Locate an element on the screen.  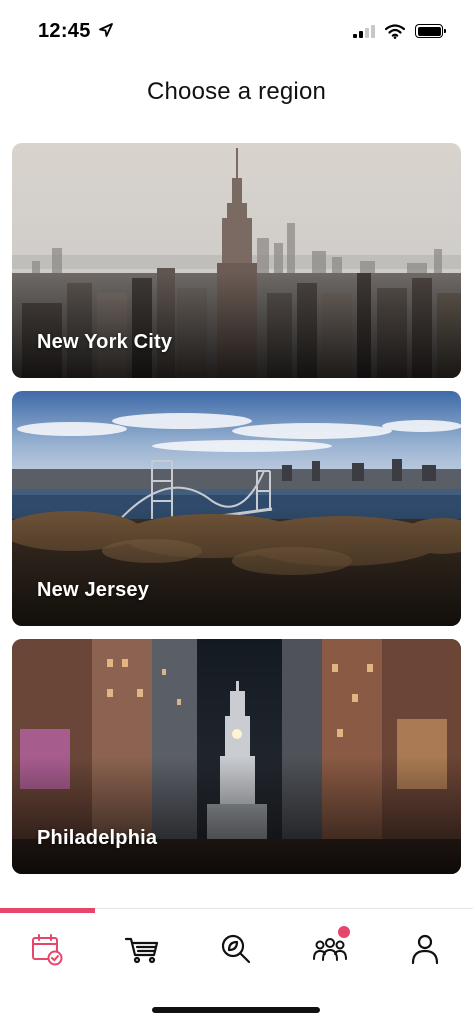
battery-icon is located at coordinates (430, 31).